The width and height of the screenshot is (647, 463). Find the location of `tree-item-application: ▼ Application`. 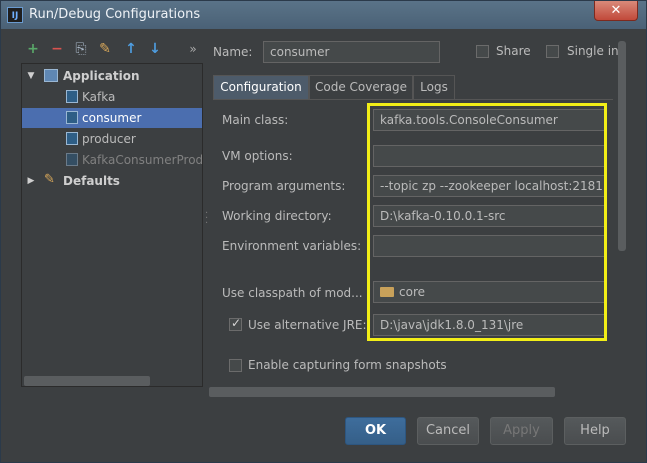

tree-item-application: ▼ Application is located at coordinates (112, 76).